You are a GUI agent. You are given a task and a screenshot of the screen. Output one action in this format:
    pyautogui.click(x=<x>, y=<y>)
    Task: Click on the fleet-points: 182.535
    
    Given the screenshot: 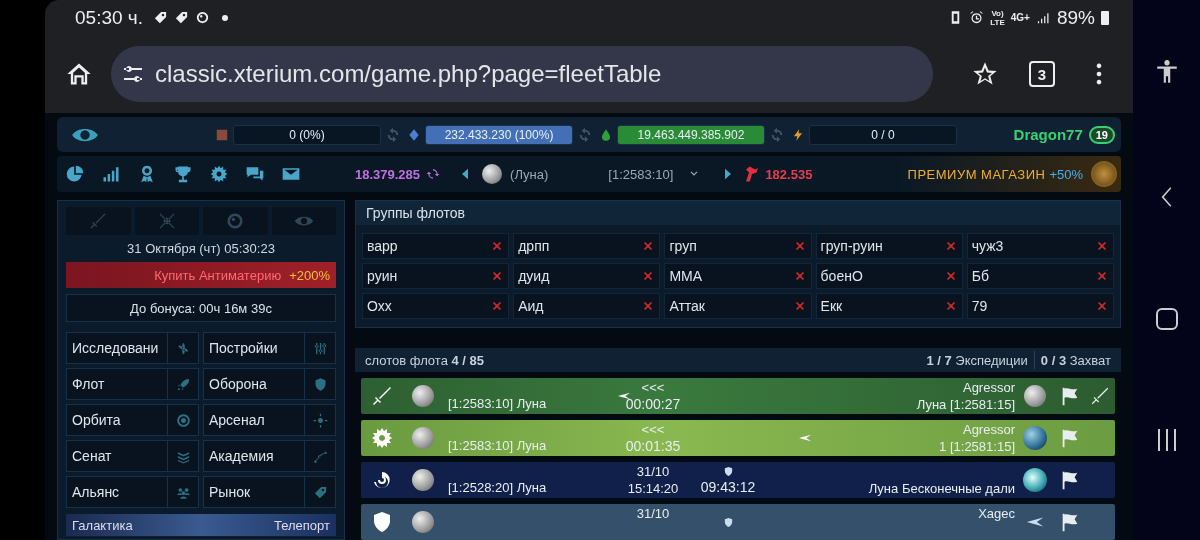 What is the action you would take?
    pyautogui.click(x=789, y=174)
    